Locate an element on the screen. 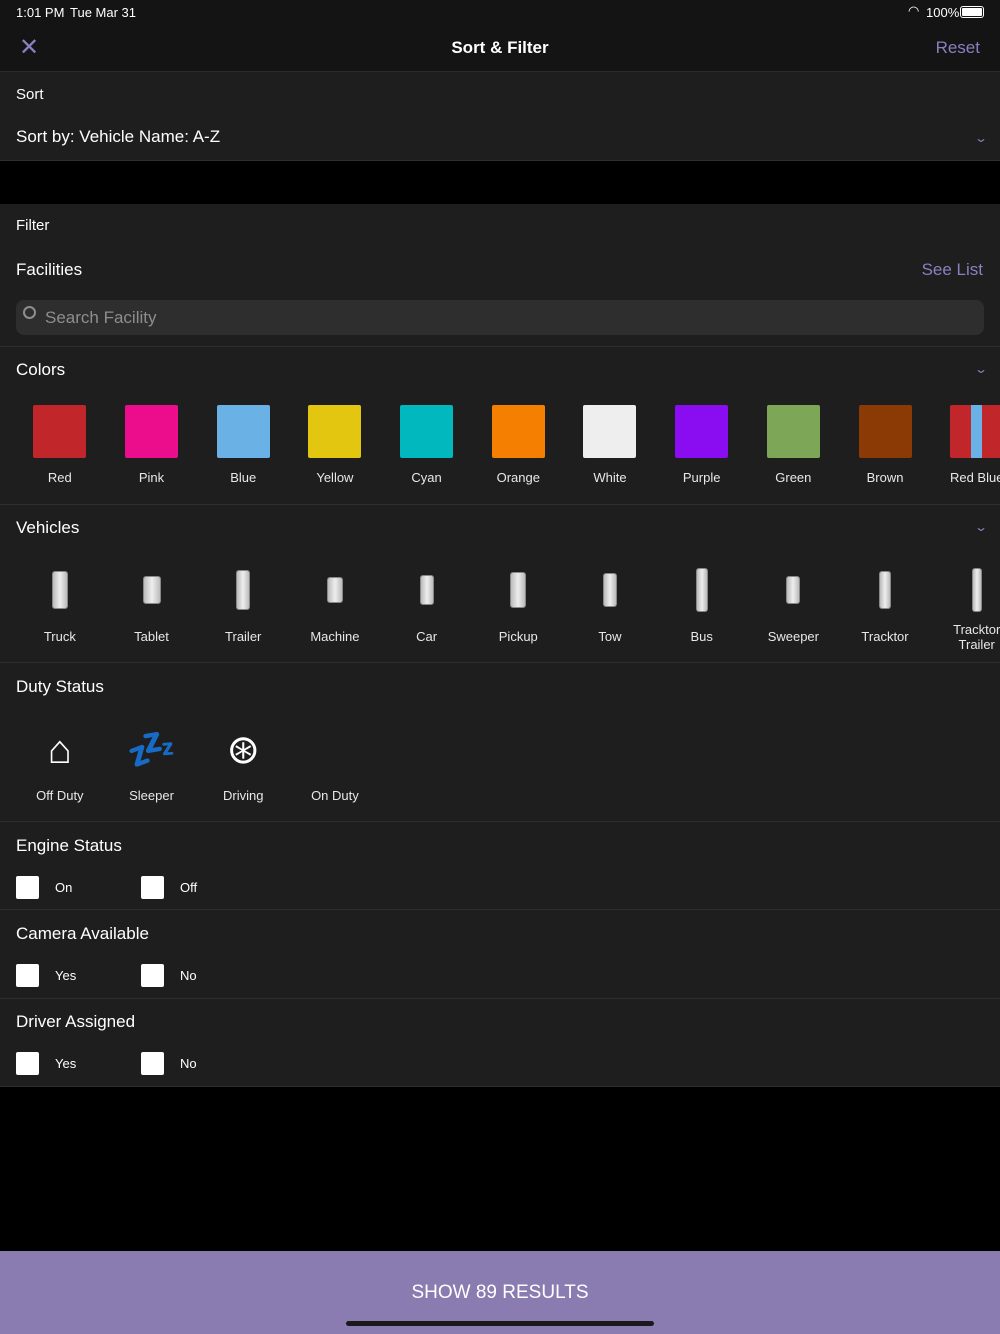  vehicle-label: Tracktor is located at coordinates (885, 636).